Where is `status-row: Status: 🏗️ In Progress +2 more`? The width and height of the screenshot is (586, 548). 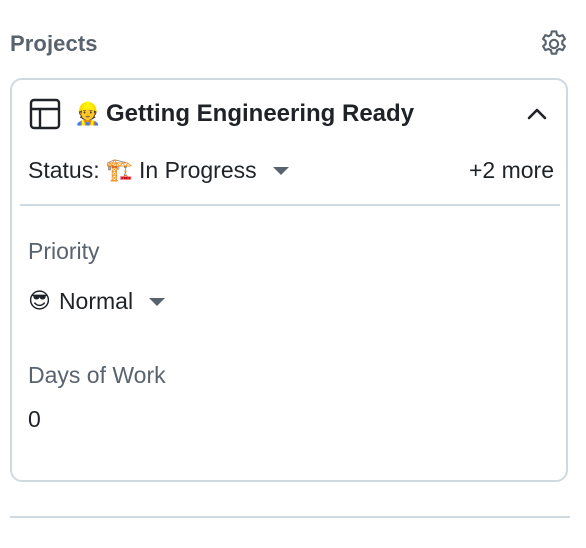 status-row: Status: 🏗️ In Progress +2 more is located at coordinates (291, 170).